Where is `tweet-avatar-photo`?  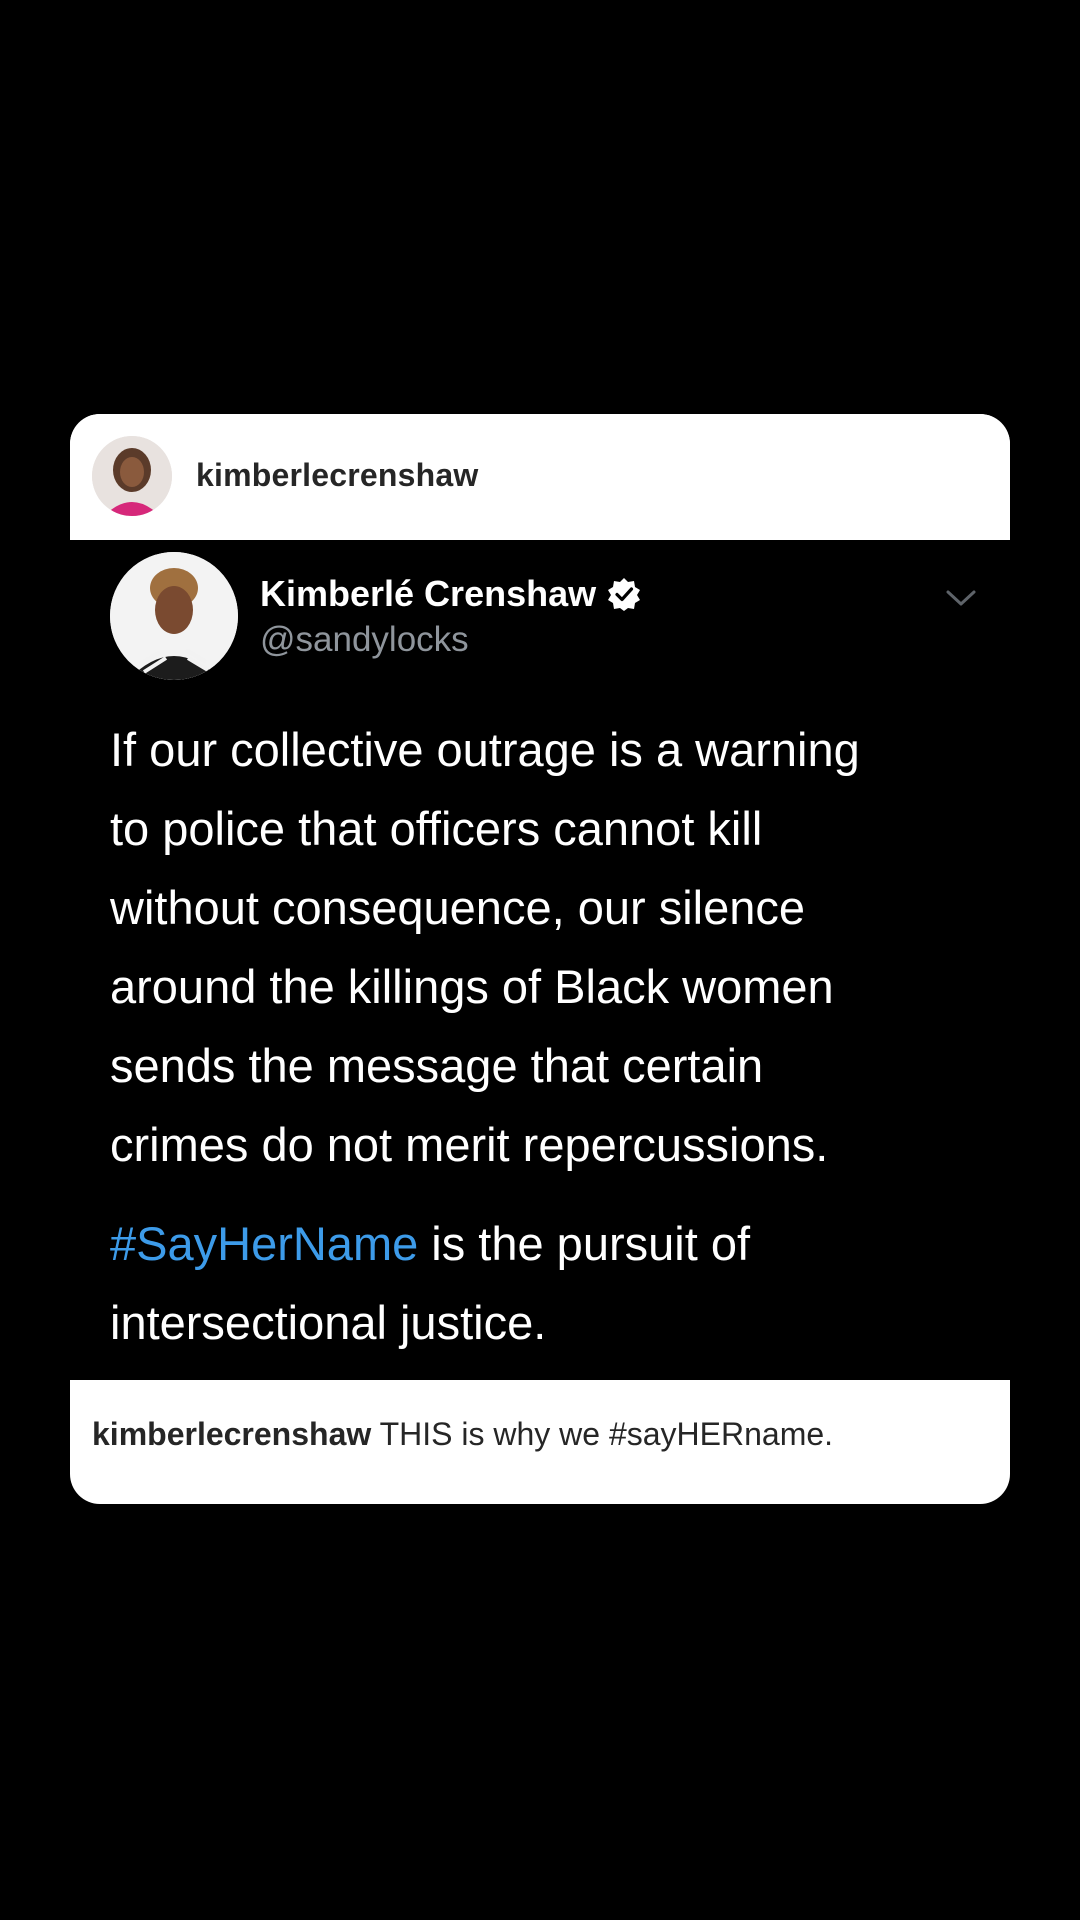
tweet-avatar-photo is located at coordinates (174, 616).